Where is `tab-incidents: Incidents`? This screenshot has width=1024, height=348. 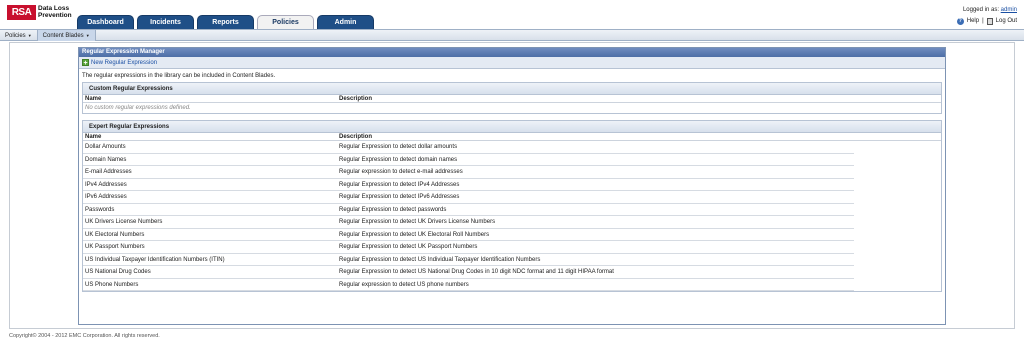 tab-incidents: Incidents is located at coordinates (165, 22).